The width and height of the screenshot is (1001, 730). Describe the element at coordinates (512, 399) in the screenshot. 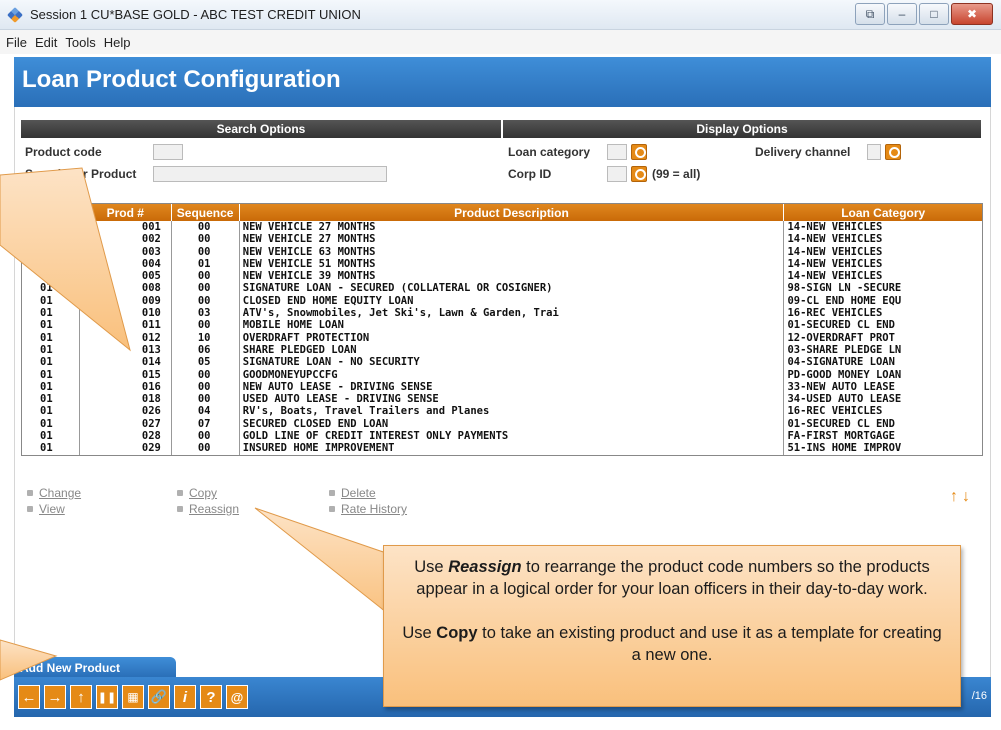

I see `cell-description: USED AUTO LEASE - DRIVING SENSE` at that location.